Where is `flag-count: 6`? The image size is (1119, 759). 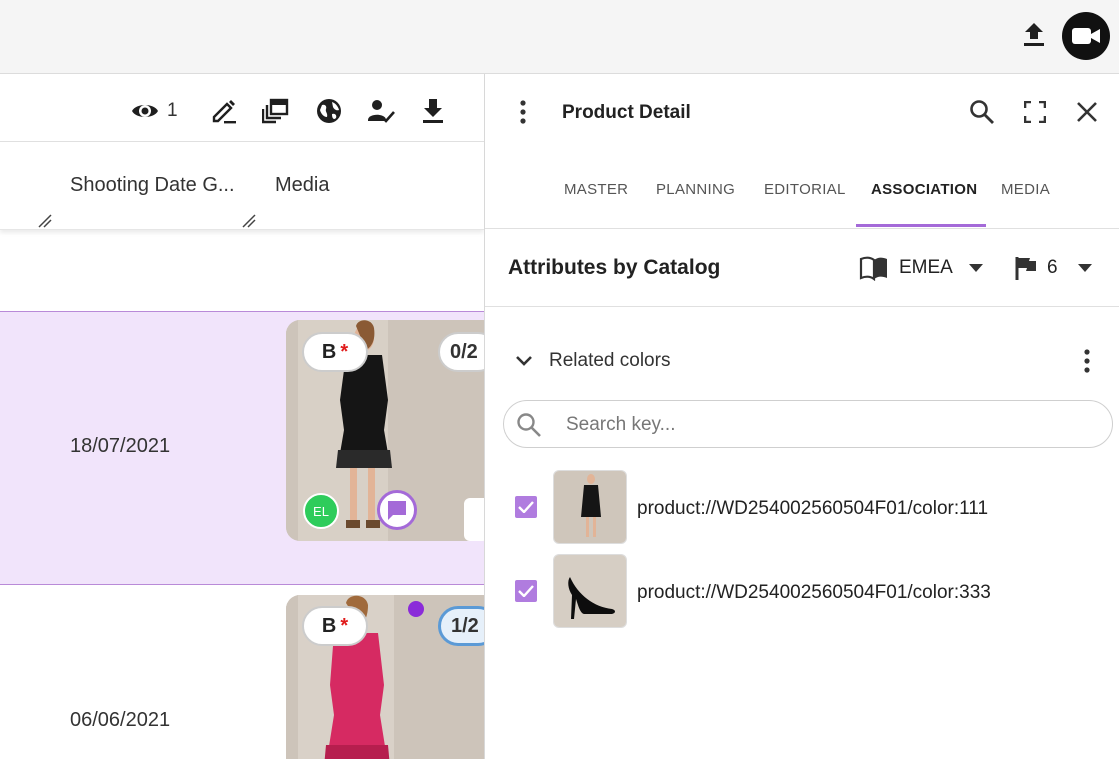 flag-count: 6 is located at coordinates (1052, 267).